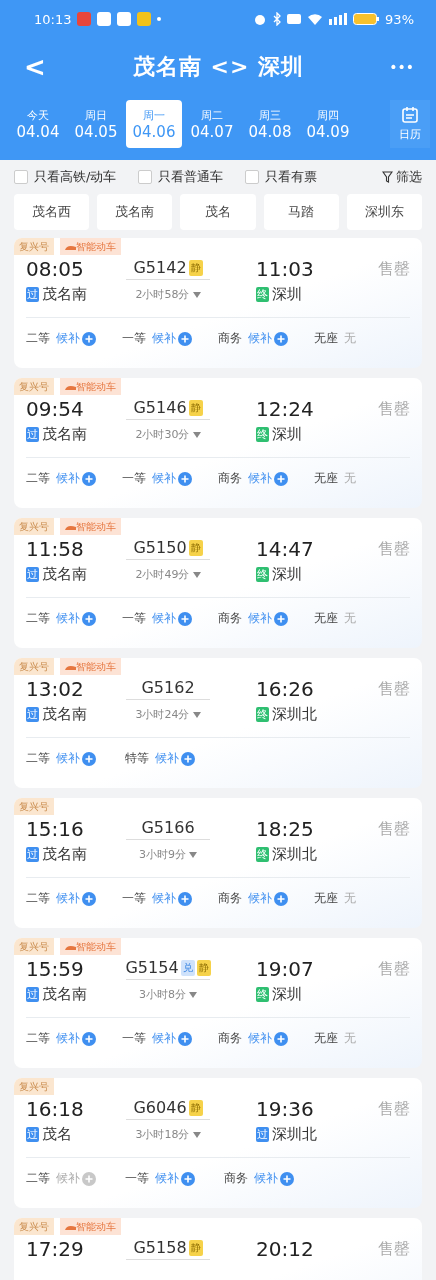 Image resolution: width=436 pixels, height=1280 pixels. I want to click on train-card: 复兴号 16:18 G6046 静 19:36 售罄 过 茂名 3小时18分 过 深圳北 二等 候补 一等 候补 商务 候补, so click(218, 1143).